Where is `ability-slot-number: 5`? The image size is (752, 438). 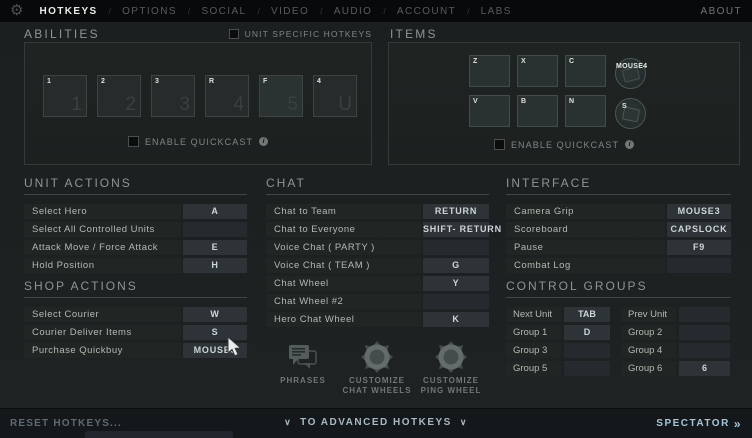
ability-slot-number: 5 is located at coordinates (292, 104).